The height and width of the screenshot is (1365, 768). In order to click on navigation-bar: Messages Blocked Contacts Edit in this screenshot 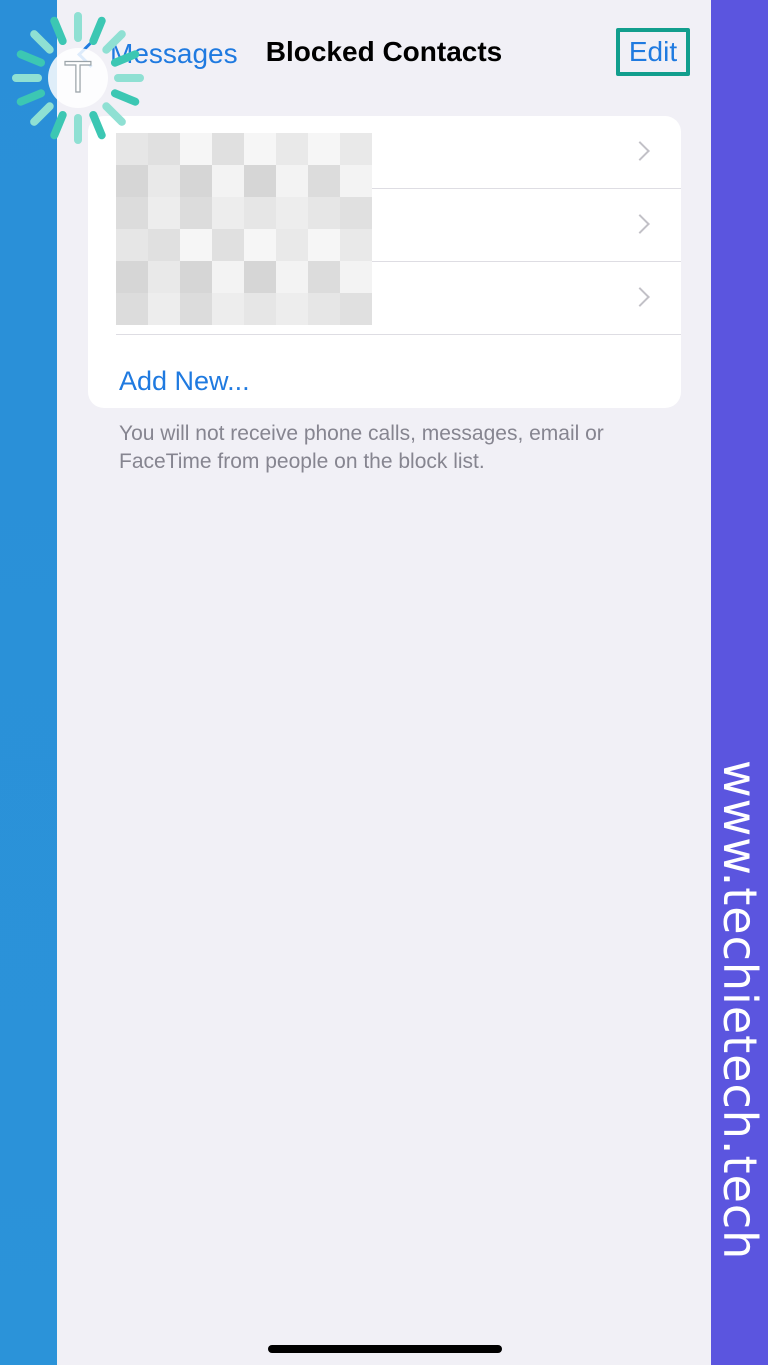, I will do `click(384, 52)`.